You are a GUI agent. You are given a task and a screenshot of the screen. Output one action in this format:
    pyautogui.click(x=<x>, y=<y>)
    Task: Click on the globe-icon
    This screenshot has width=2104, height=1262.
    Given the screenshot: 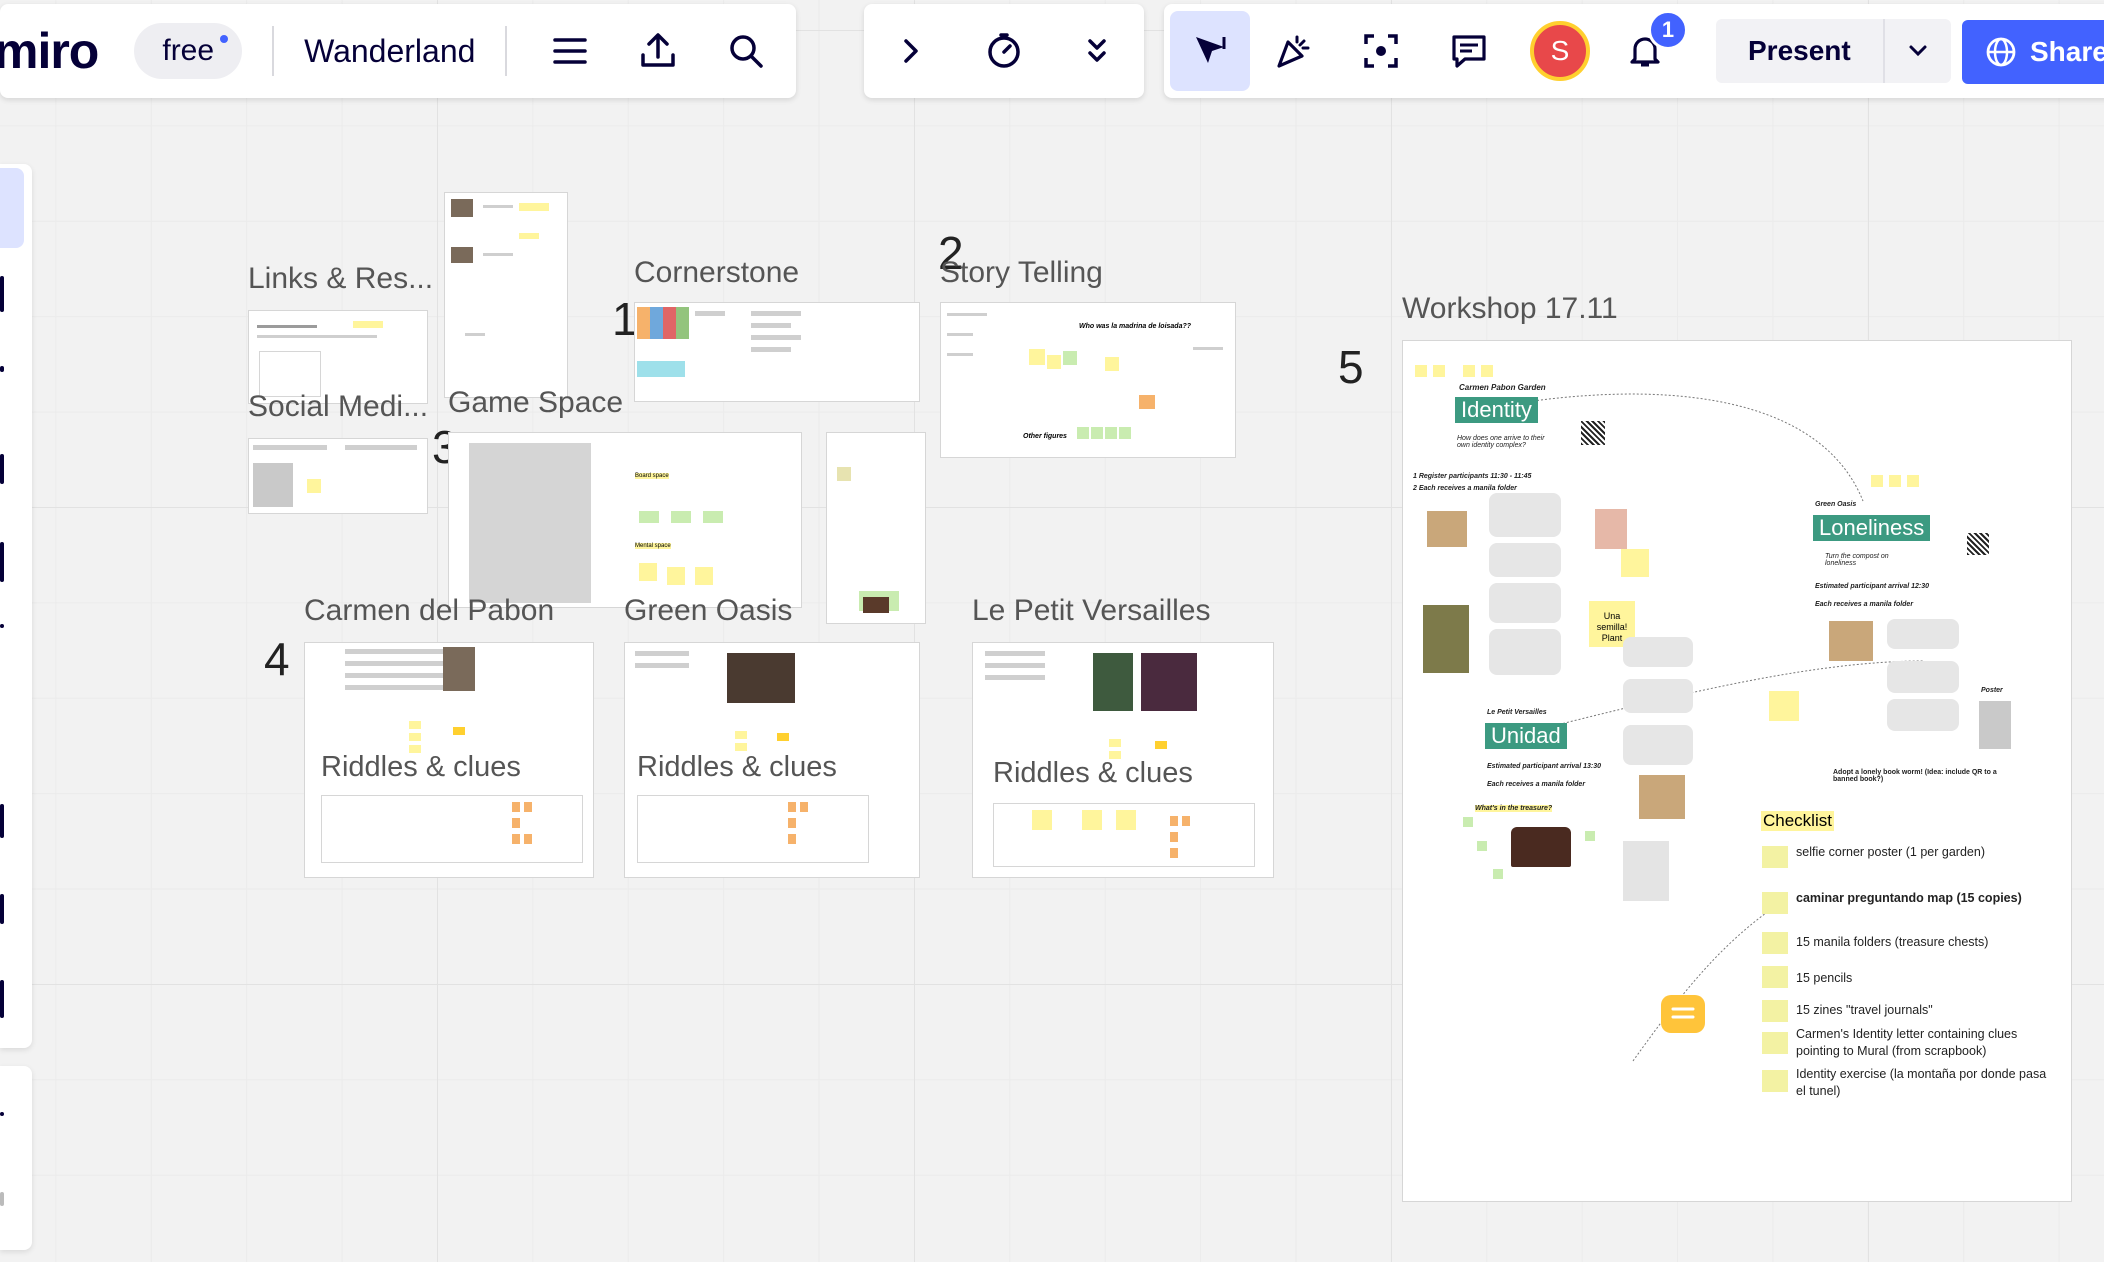 What is the action you would take?
    pyautogui.click(x=2001, y=52)
    